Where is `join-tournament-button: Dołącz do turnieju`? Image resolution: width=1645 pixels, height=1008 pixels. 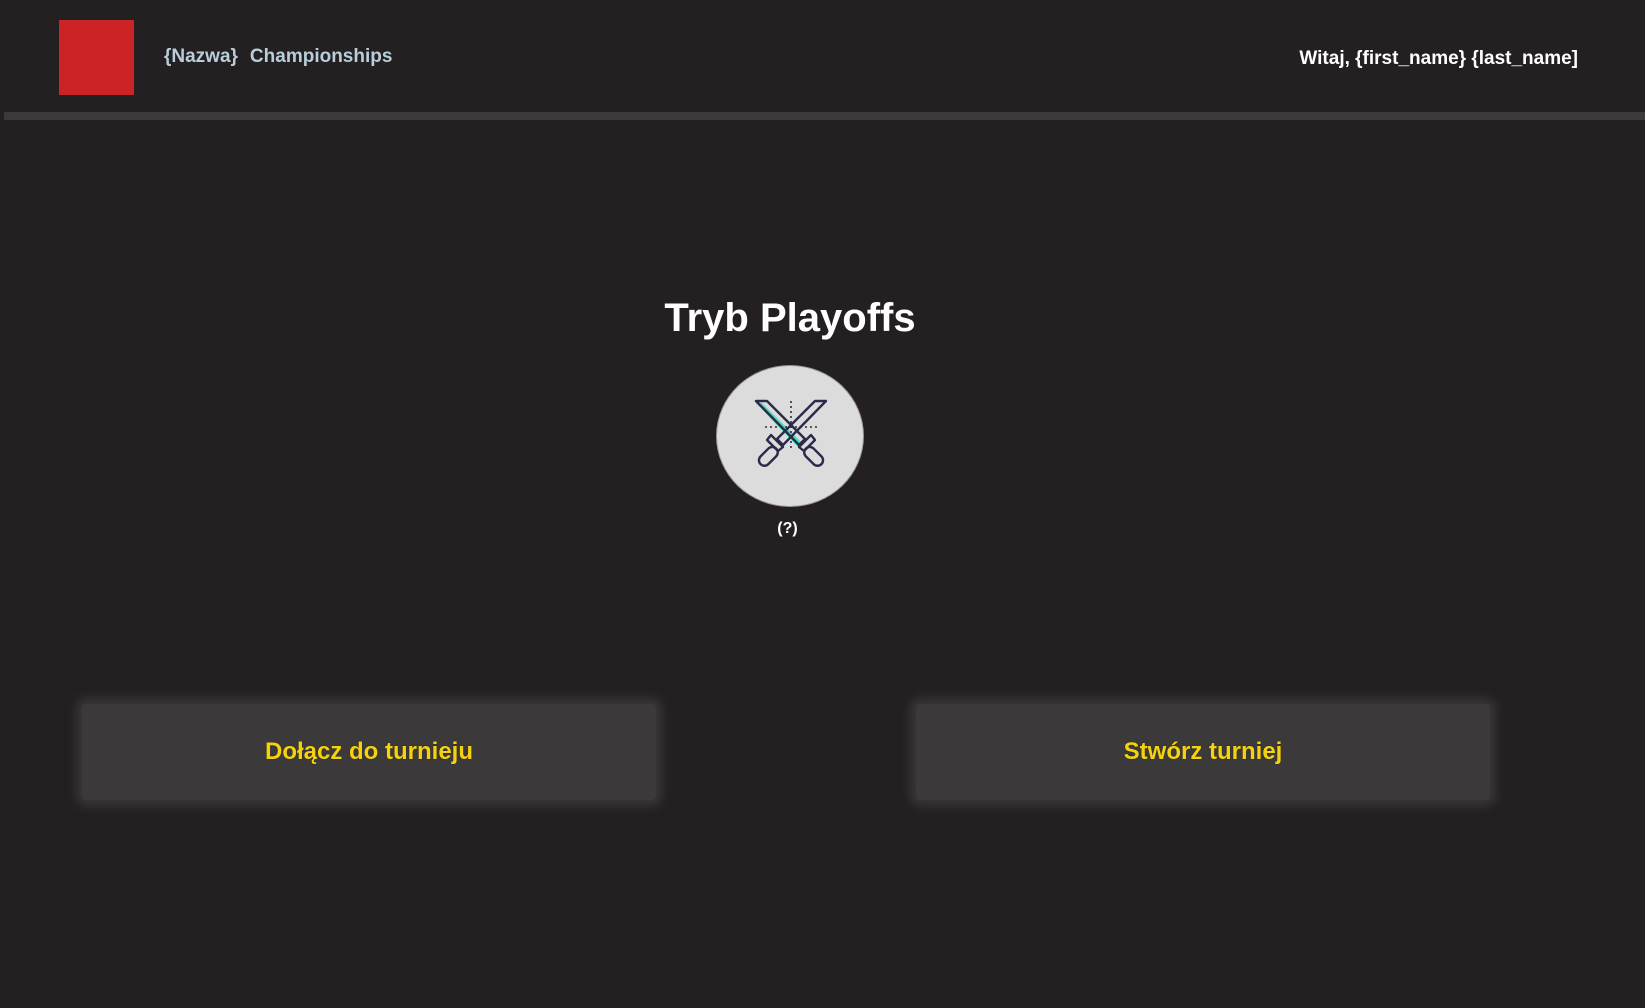
join-tournament-button: Dołącz do turnieju is located at coordinates (369, 752).